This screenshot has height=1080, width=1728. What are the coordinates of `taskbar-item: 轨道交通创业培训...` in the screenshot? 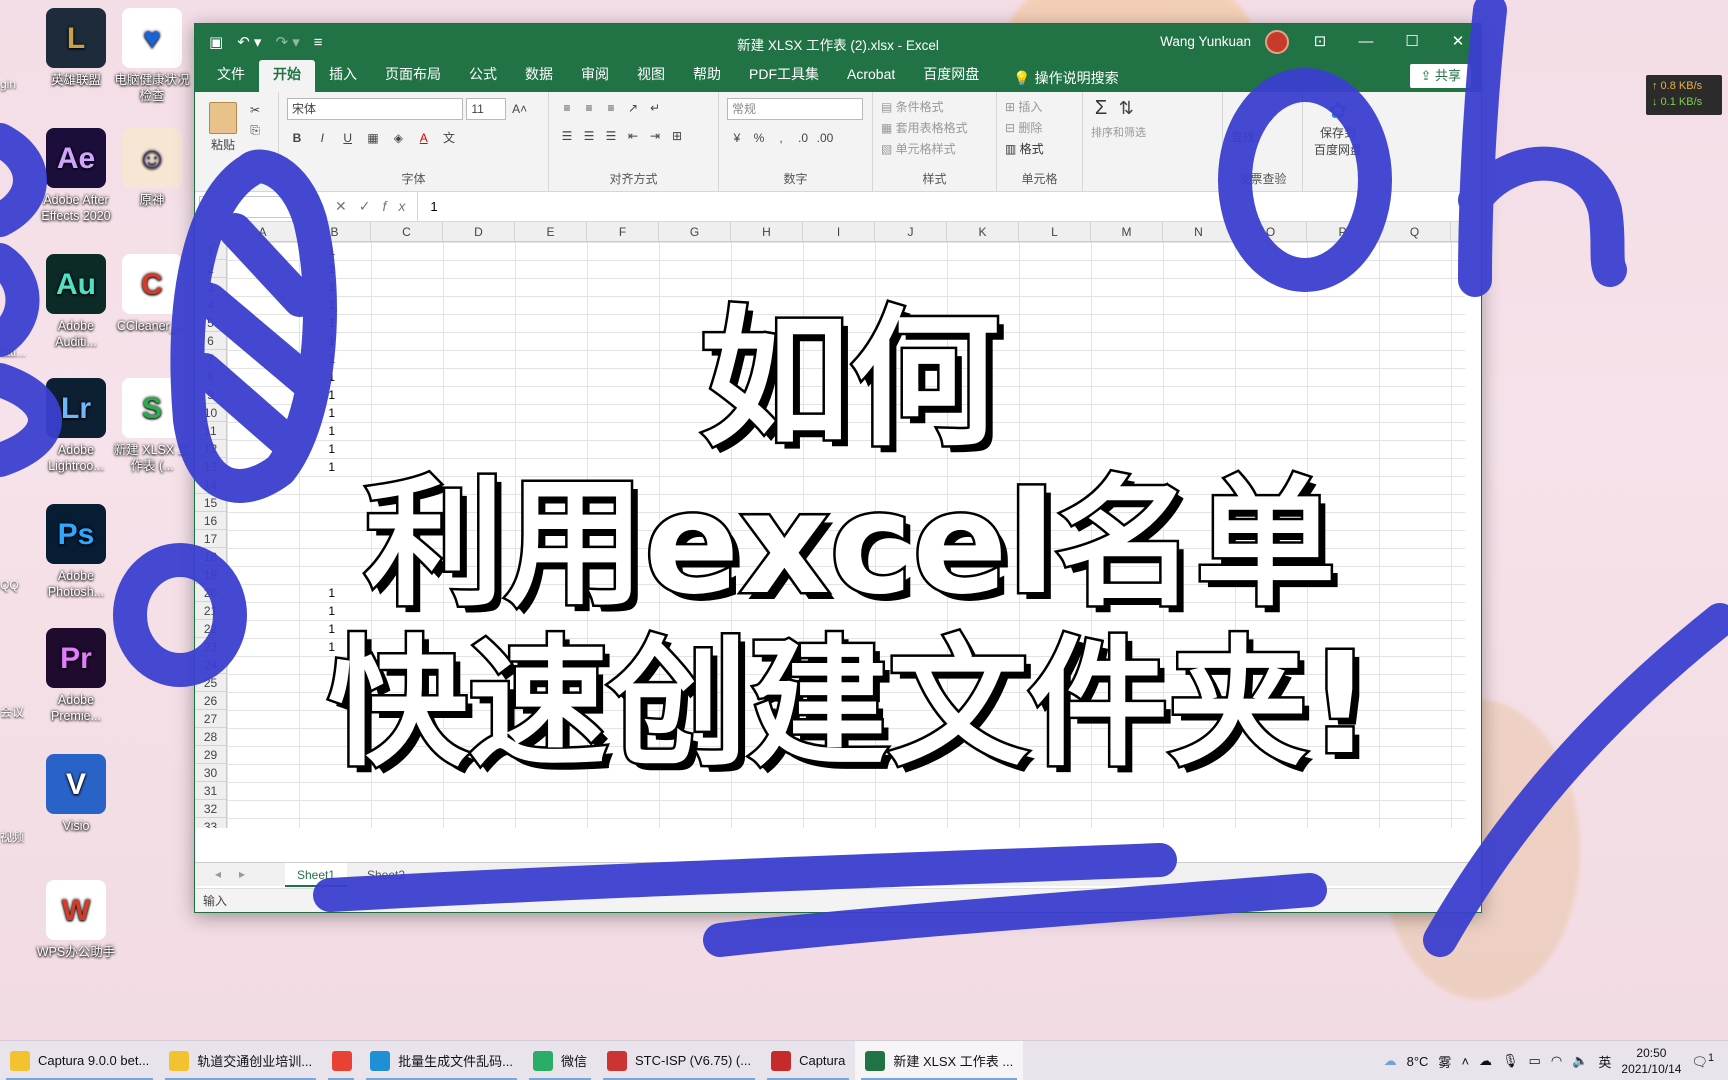 It's located at (240, 1060).